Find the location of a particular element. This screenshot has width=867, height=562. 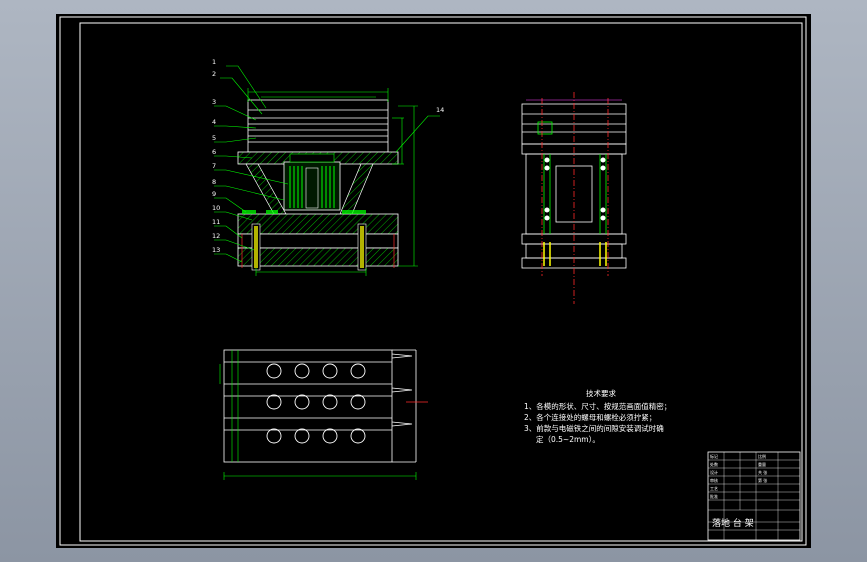

title-block-label: 标记 is located at coordinates (714, 456).